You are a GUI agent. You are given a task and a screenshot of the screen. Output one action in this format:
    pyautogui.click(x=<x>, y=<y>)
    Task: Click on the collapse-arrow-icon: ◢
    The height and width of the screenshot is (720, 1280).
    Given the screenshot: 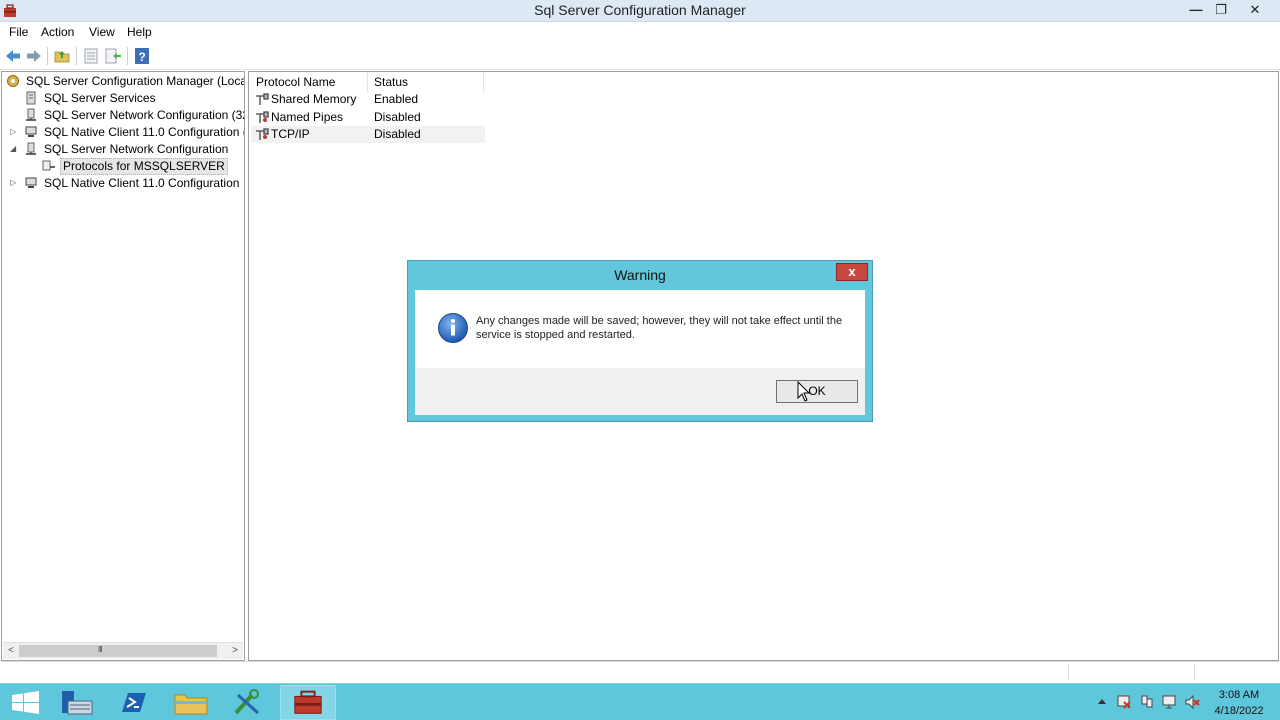 What is the action you would take?
    pyautogui.click(x=14, y=149)
    